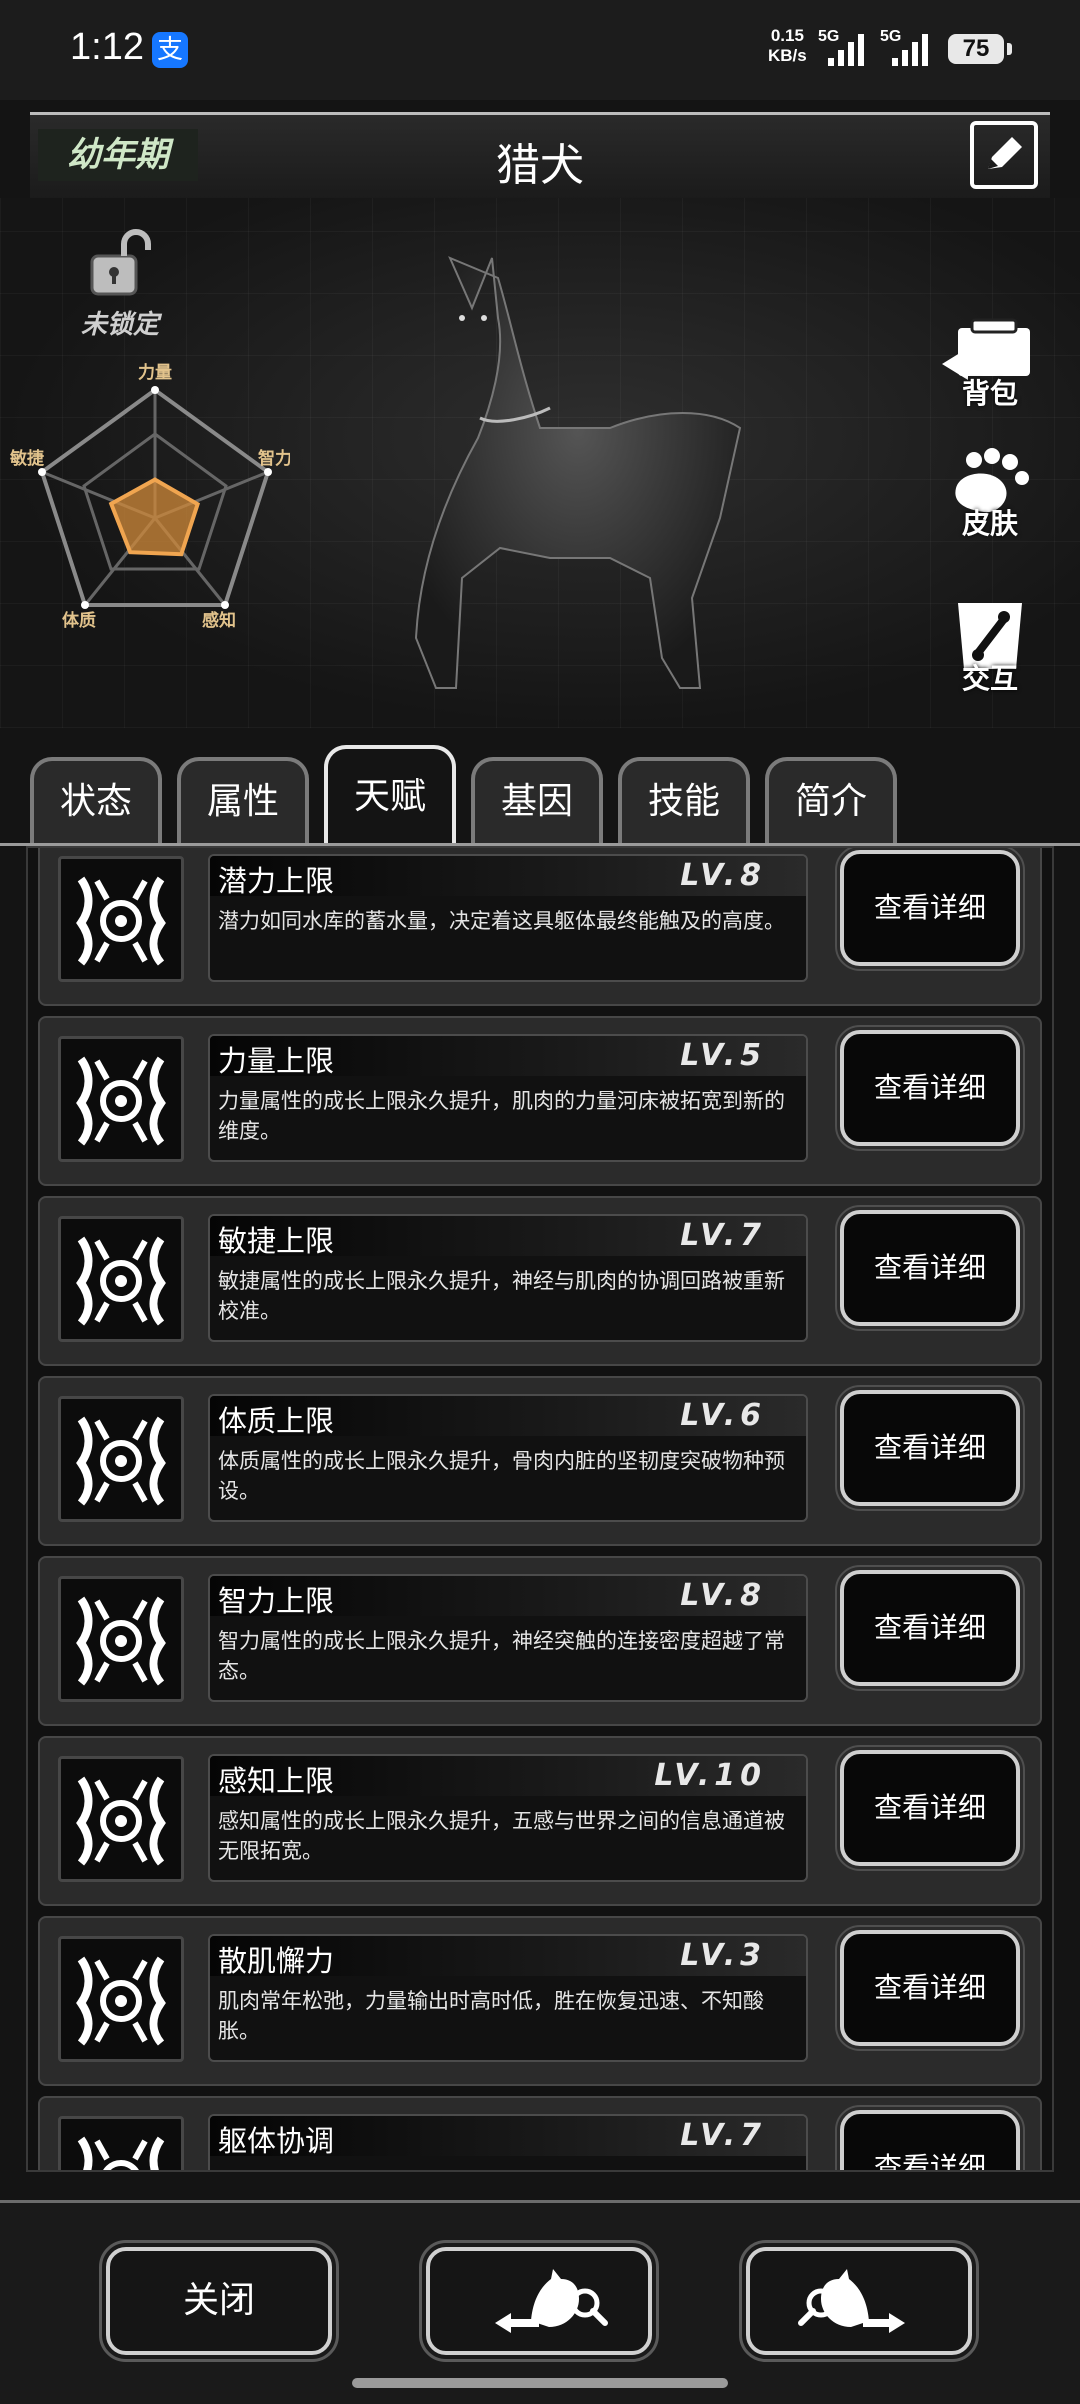 The height and width of the screenshot is (2404, 1080). What do you see at coordinates (170, 50) in the screenshot?
I see `alipay-icon: 支` at bounding box center [170, 50].